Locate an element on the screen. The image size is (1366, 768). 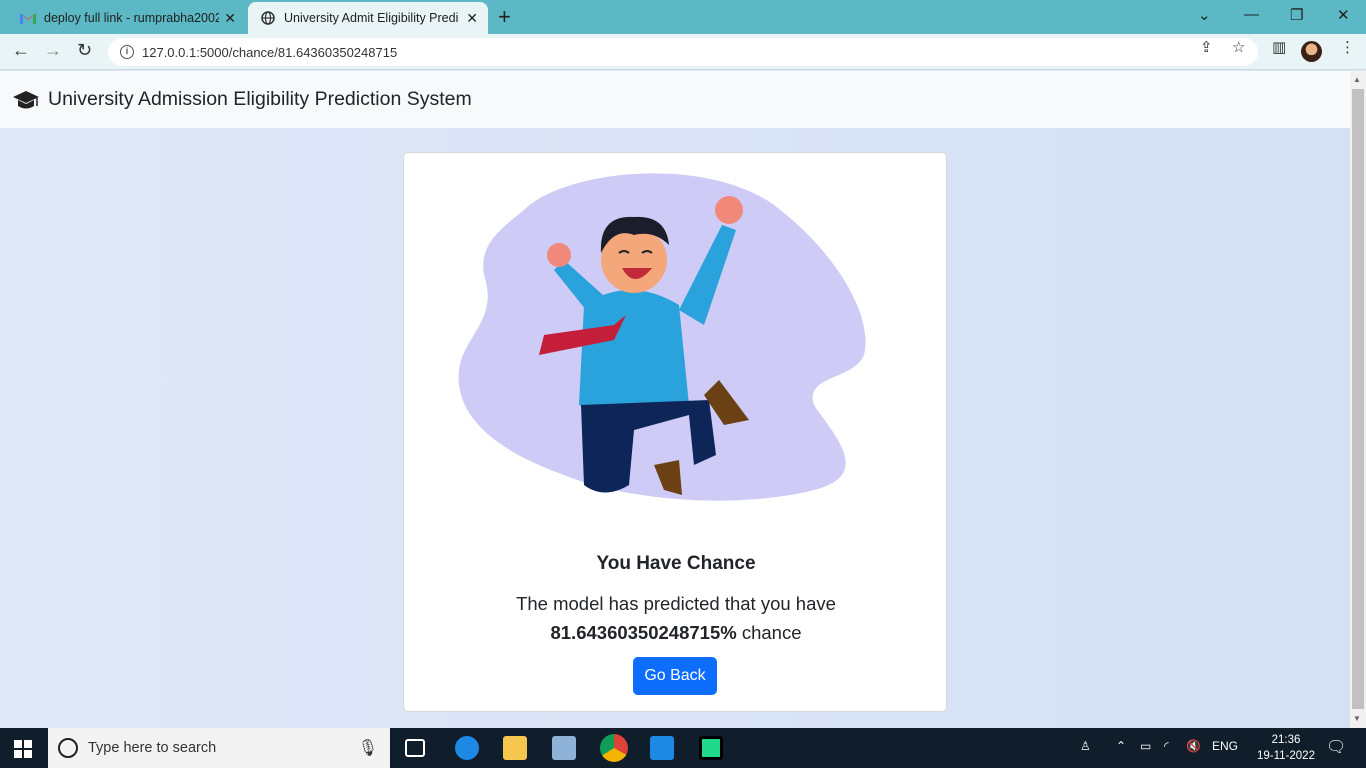
result-title: You Have Chance is located at coordinates (676, 563).